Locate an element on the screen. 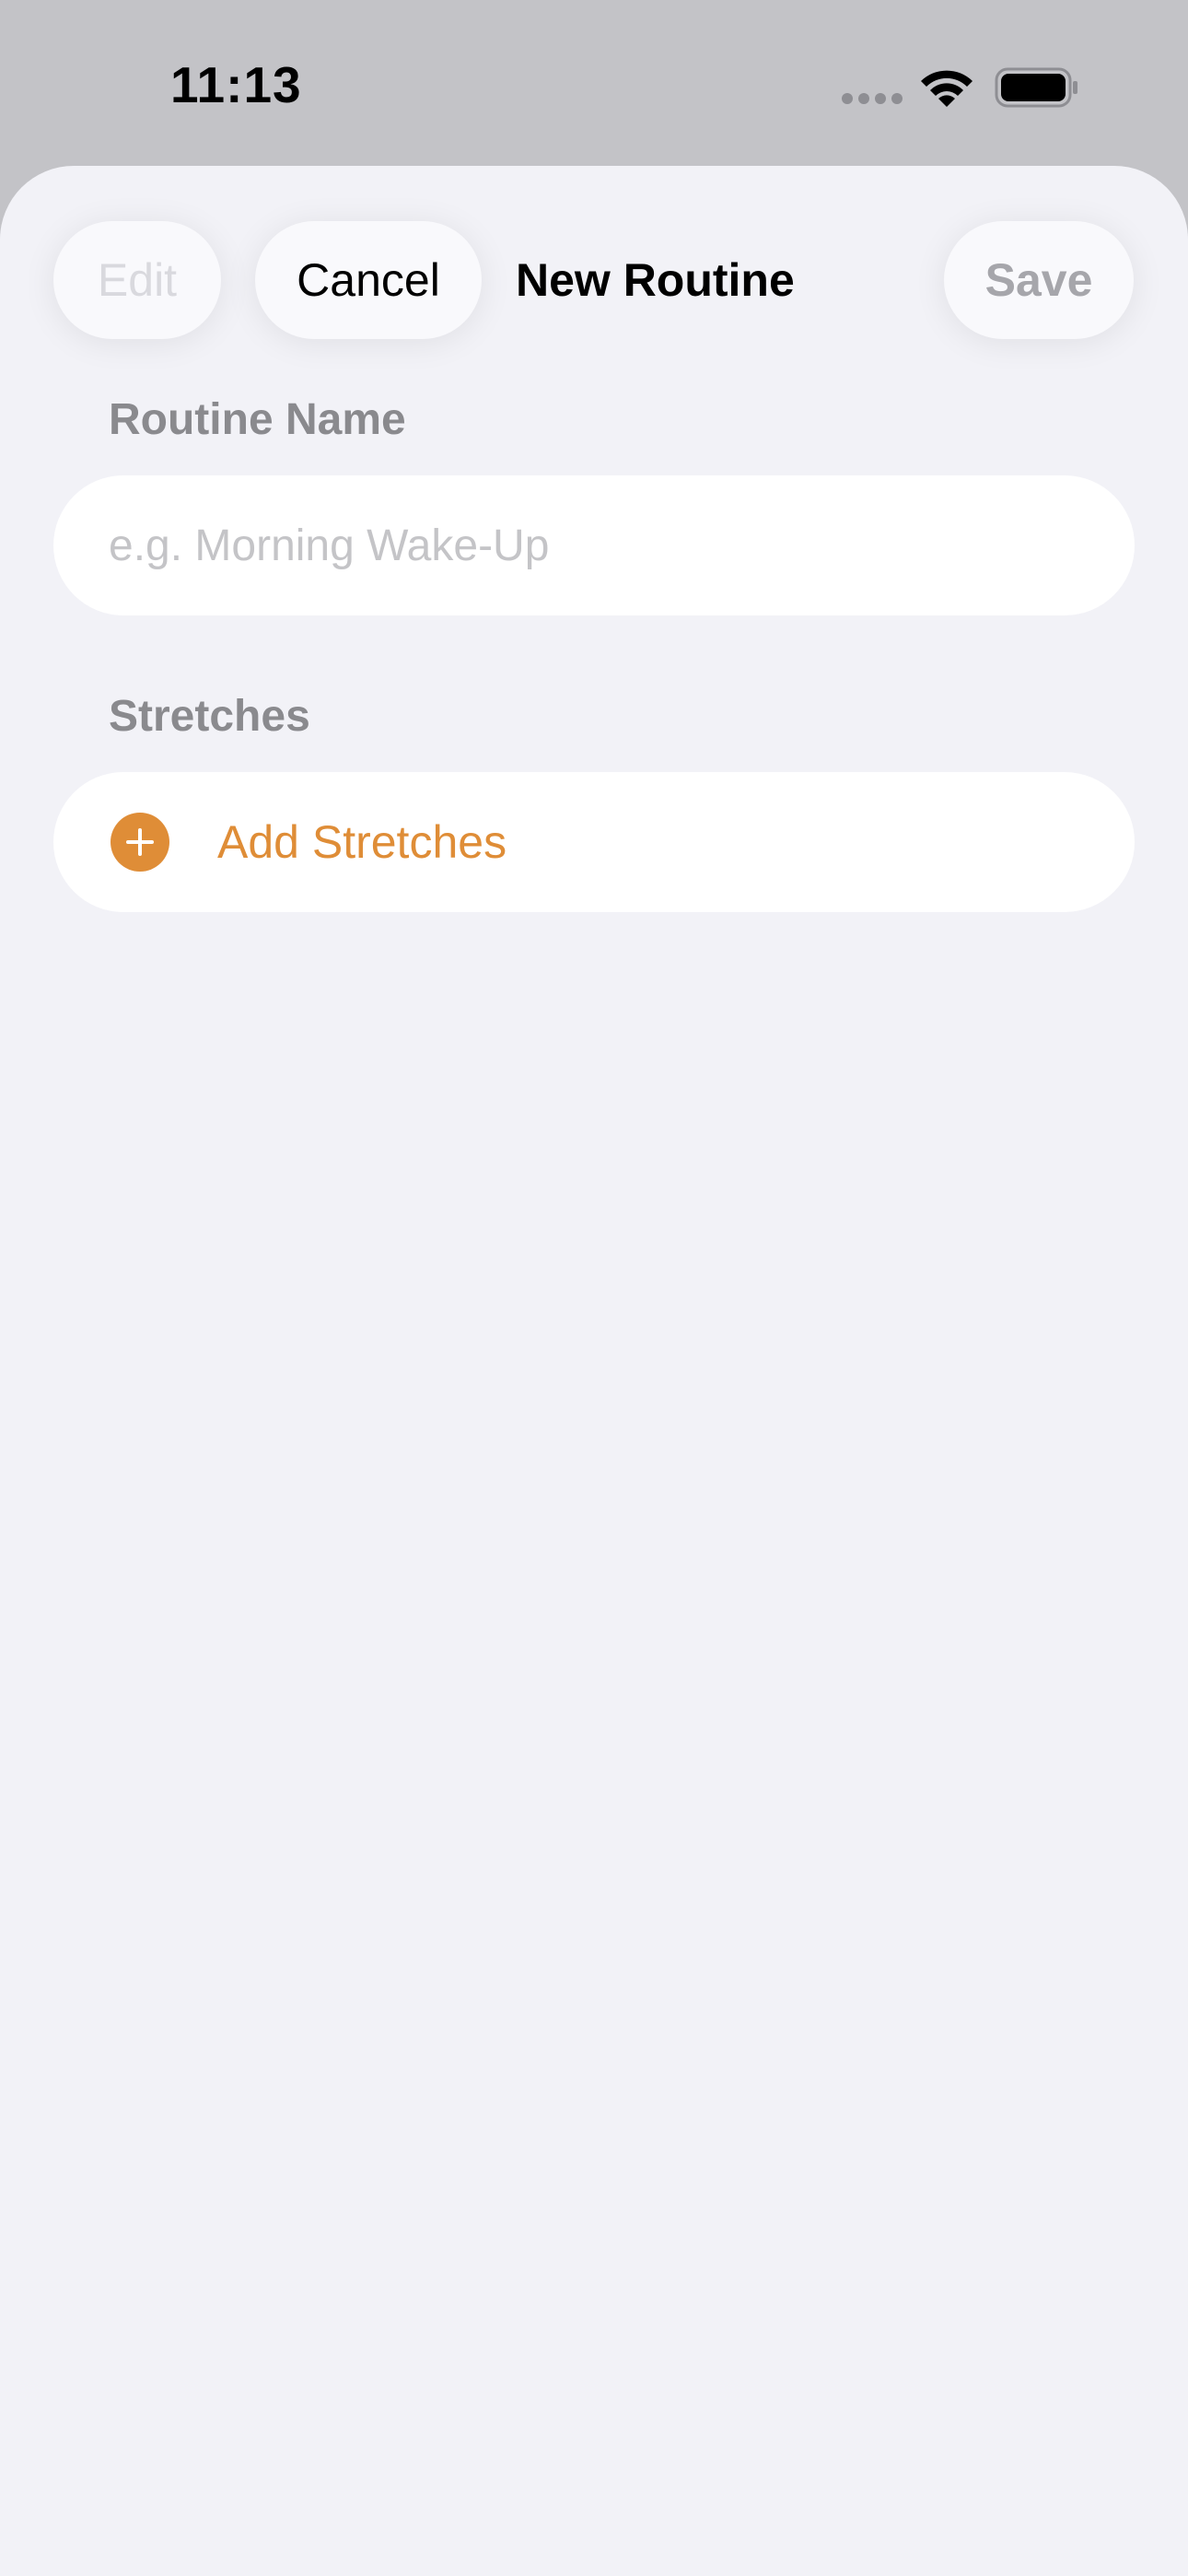 The width and height of the screenshot is (1188, 2576). add-stretches-button: Add Stretches is located at coordinates (594, 842).